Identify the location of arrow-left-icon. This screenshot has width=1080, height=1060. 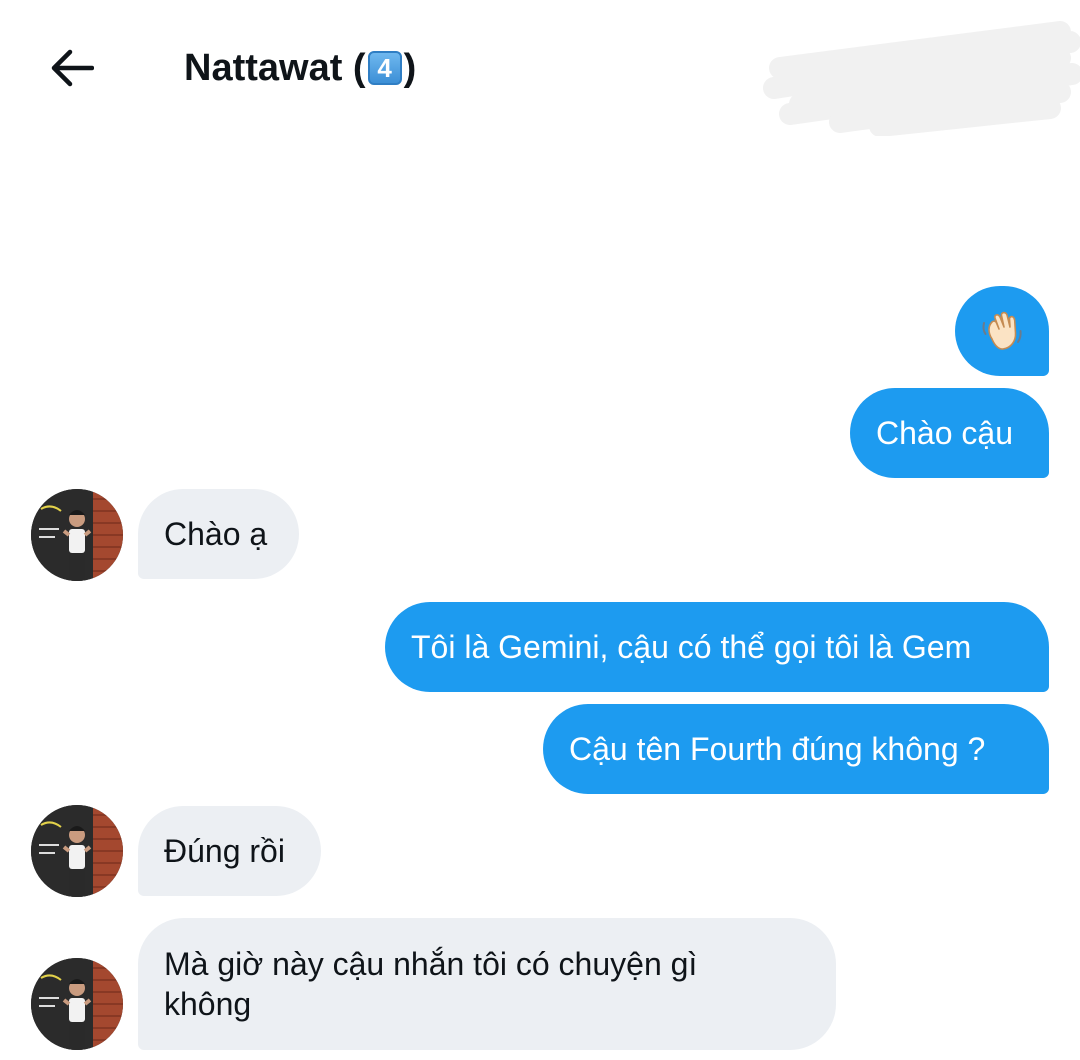
(72, 68).